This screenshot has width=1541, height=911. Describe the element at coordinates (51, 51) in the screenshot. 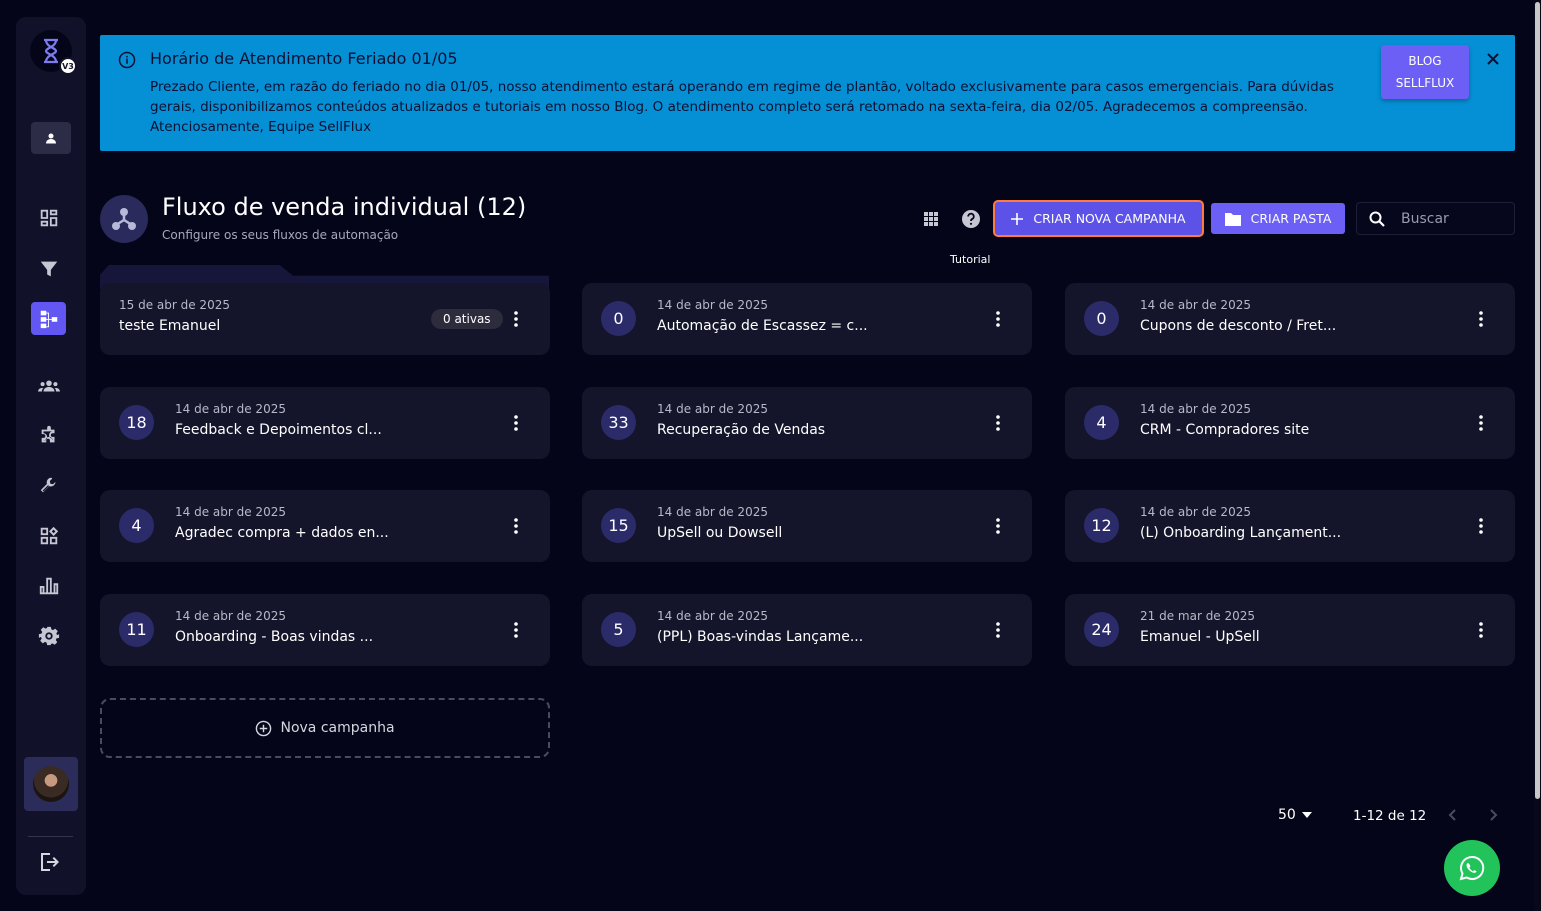

I see `hourglass-icon` at that location.